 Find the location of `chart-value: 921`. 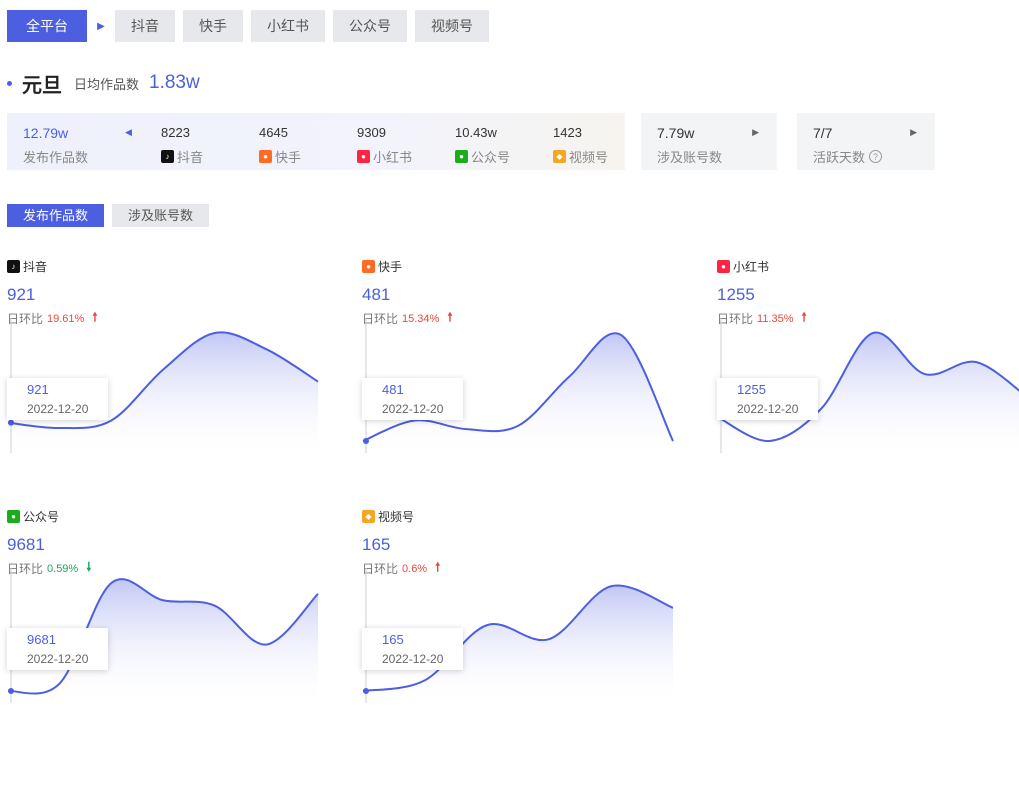

chart-value: 921 is located at coordinates (21, 294).